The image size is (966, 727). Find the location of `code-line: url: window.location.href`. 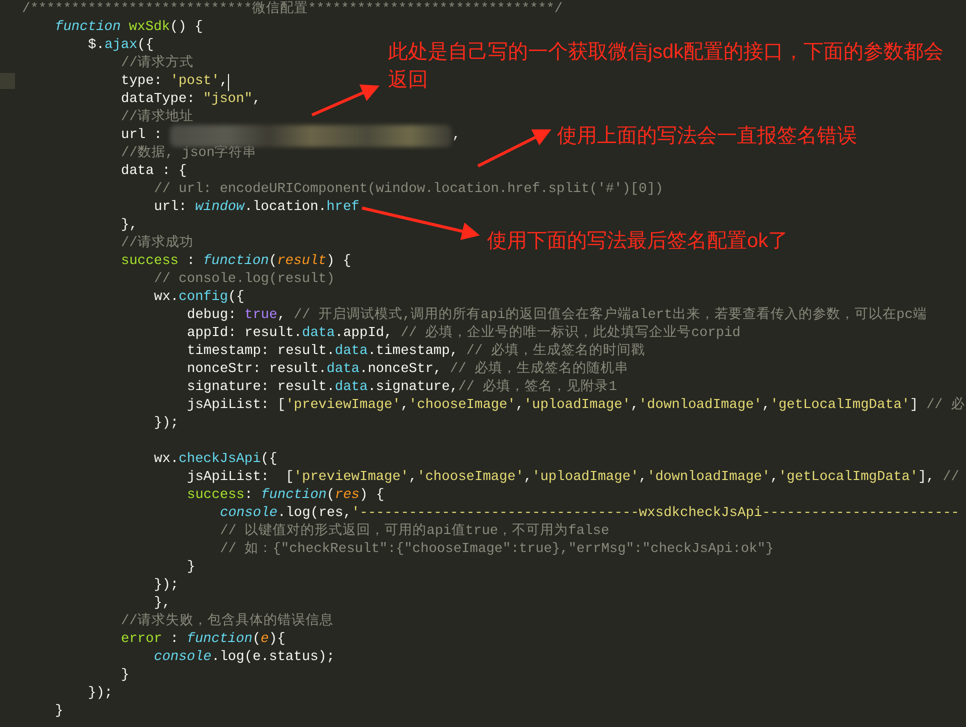

code-line: url: window.location.href is located at coordinates (257, 208).